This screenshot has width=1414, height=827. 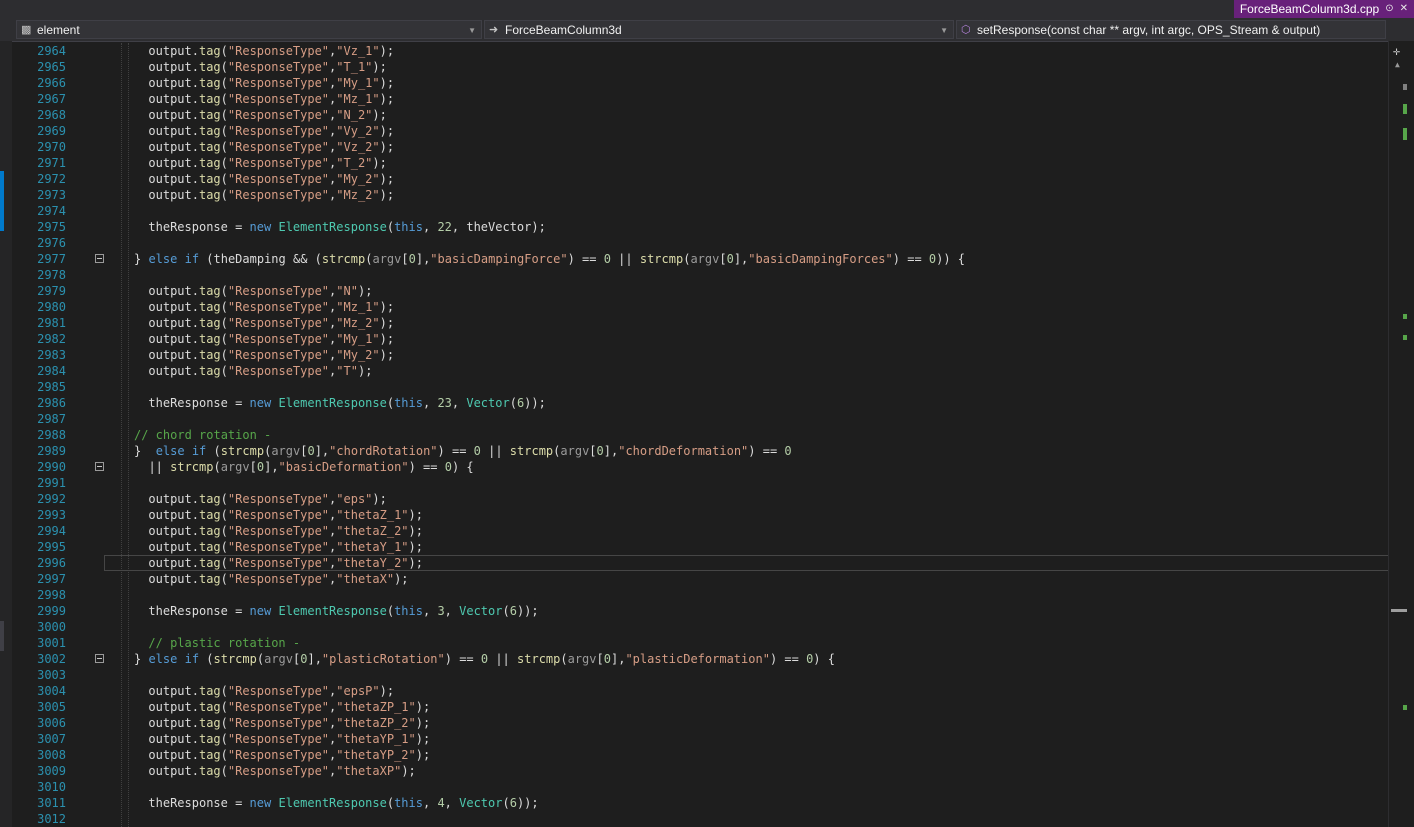 What do you see at coordinates (51, 467) in the screenshot?
I see `line-number: 2990` at bounding box center [51, 467].